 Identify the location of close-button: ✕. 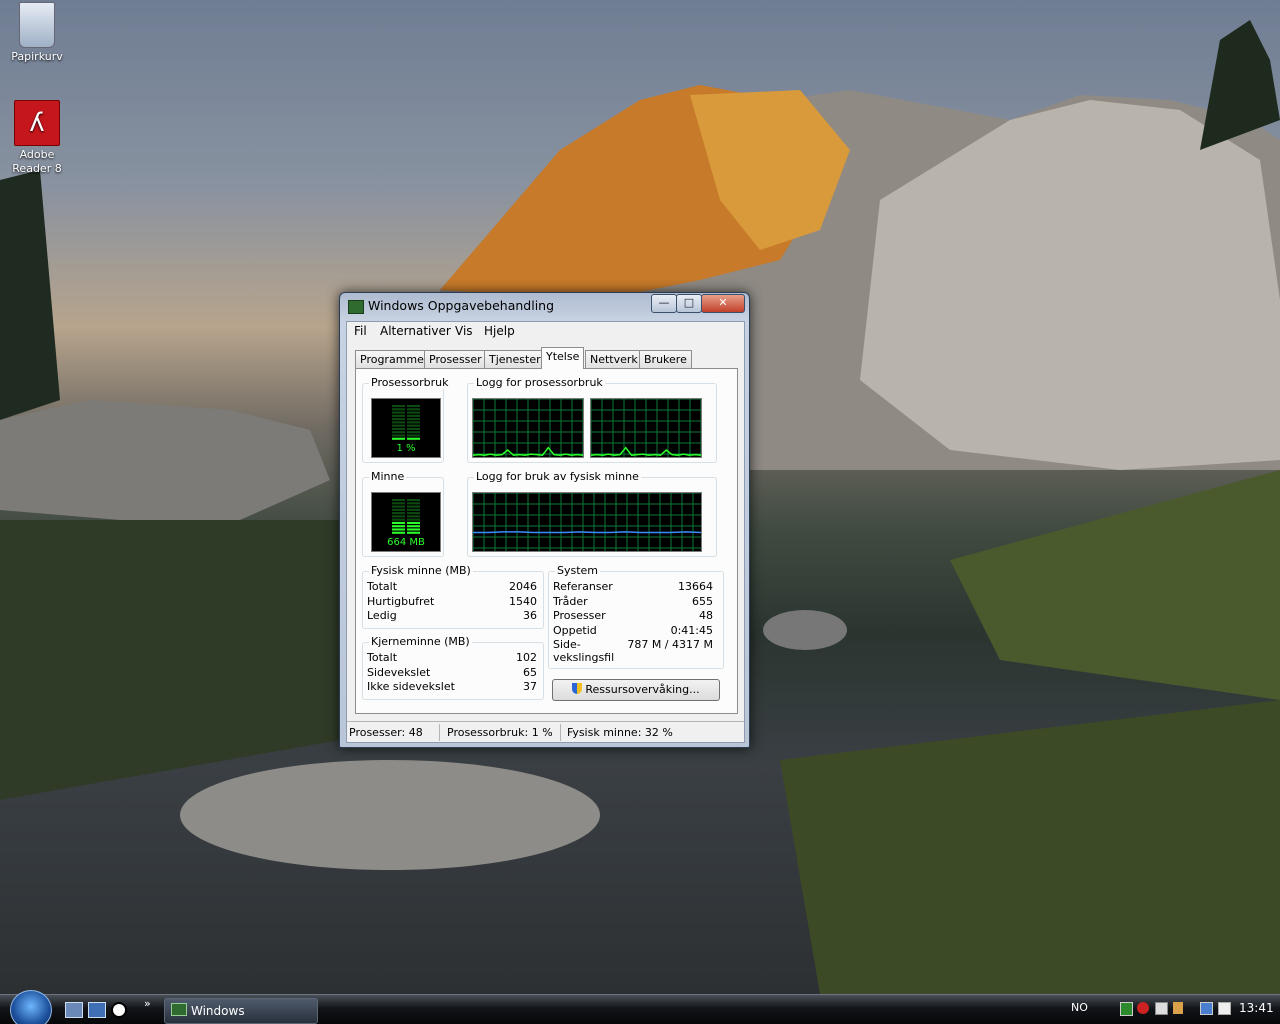
(723, 303).